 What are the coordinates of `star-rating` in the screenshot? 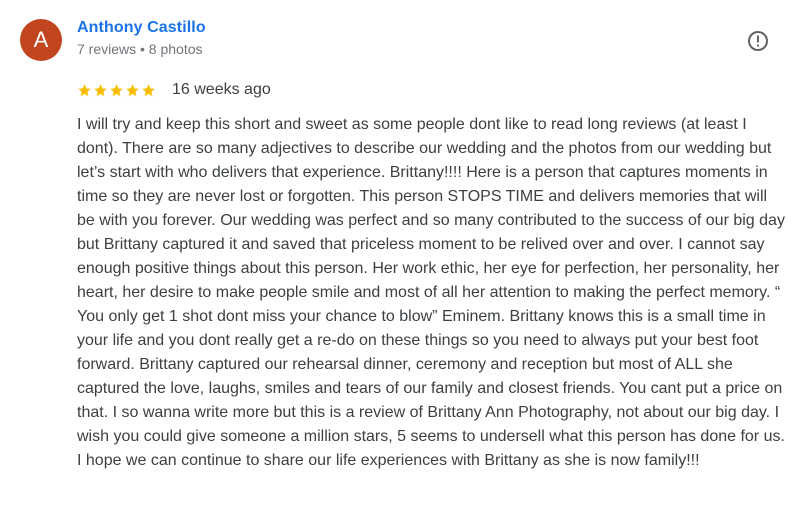 It's located at (117, 90).